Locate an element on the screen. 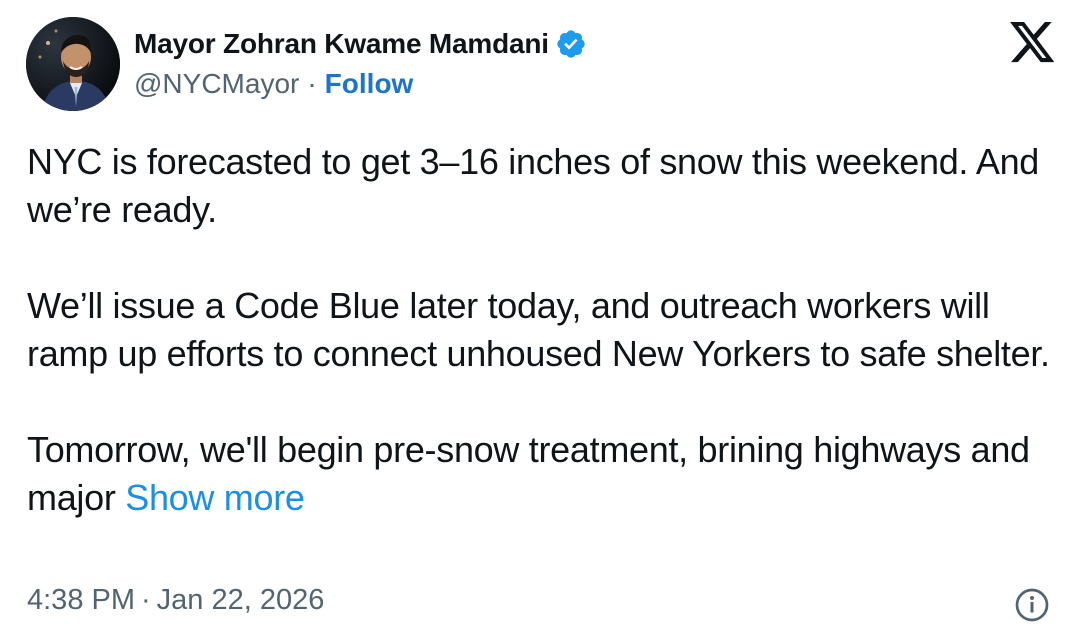 The image size is (1090, 638). follow-button: Follow is located at coordinates (369, 84).